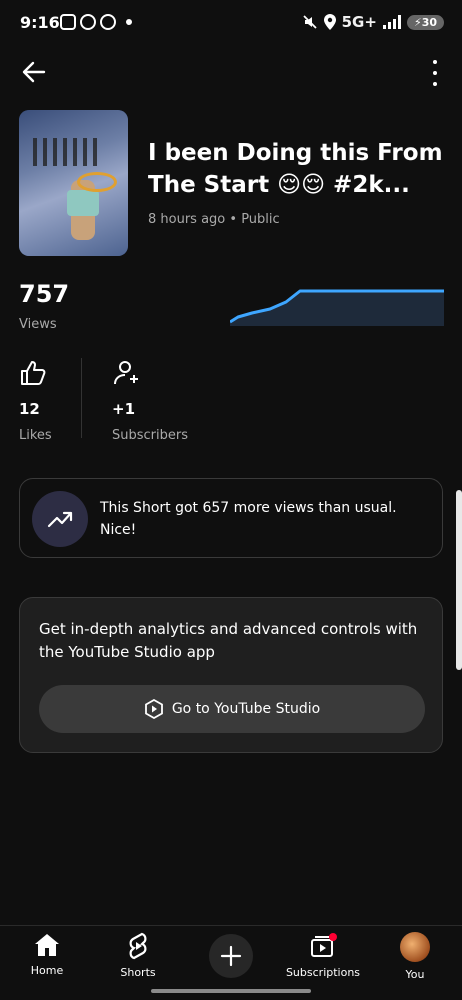 This screenshot has width=462, height=1000. Describe the element at coordinates (138, 946) in the screenshot. I see `shorts-icon` at that location.